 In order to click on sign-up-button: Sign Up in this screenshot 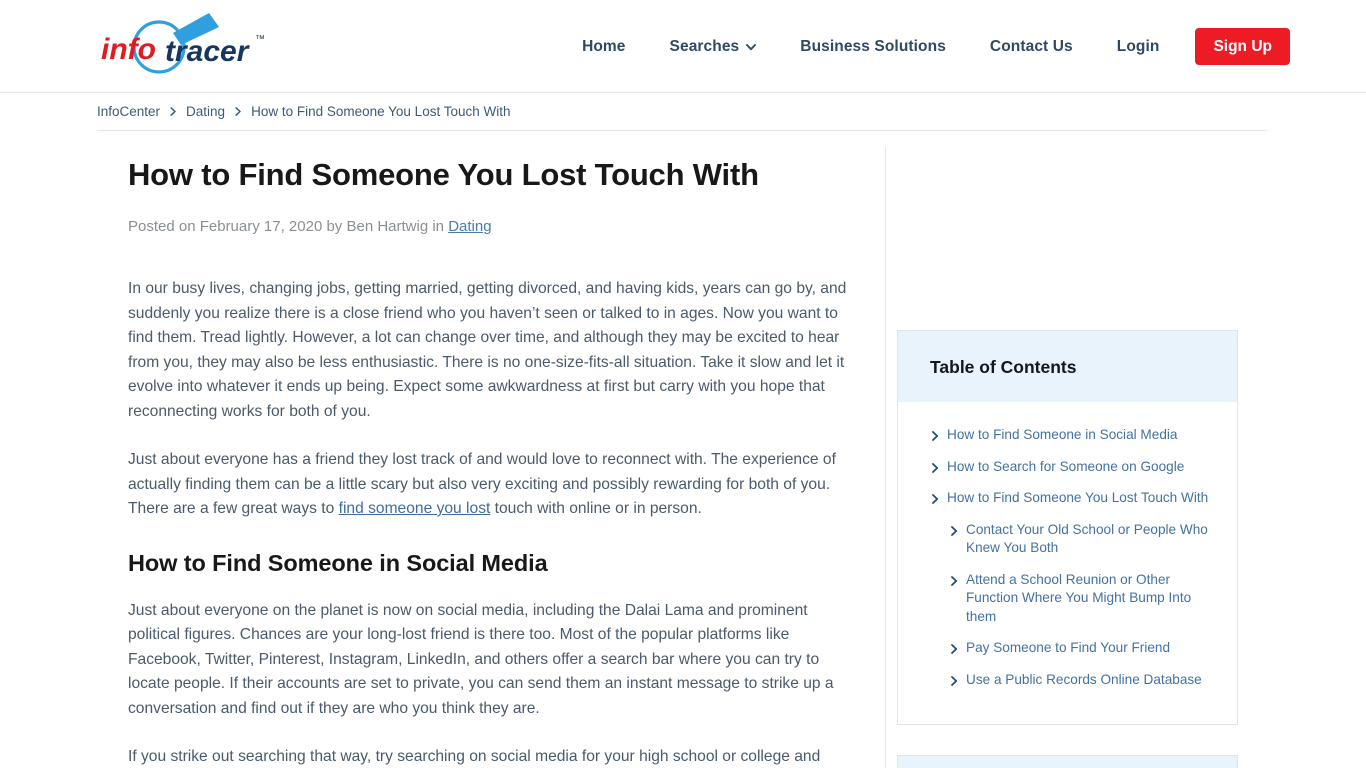, I will do `click(1242, 46)`.